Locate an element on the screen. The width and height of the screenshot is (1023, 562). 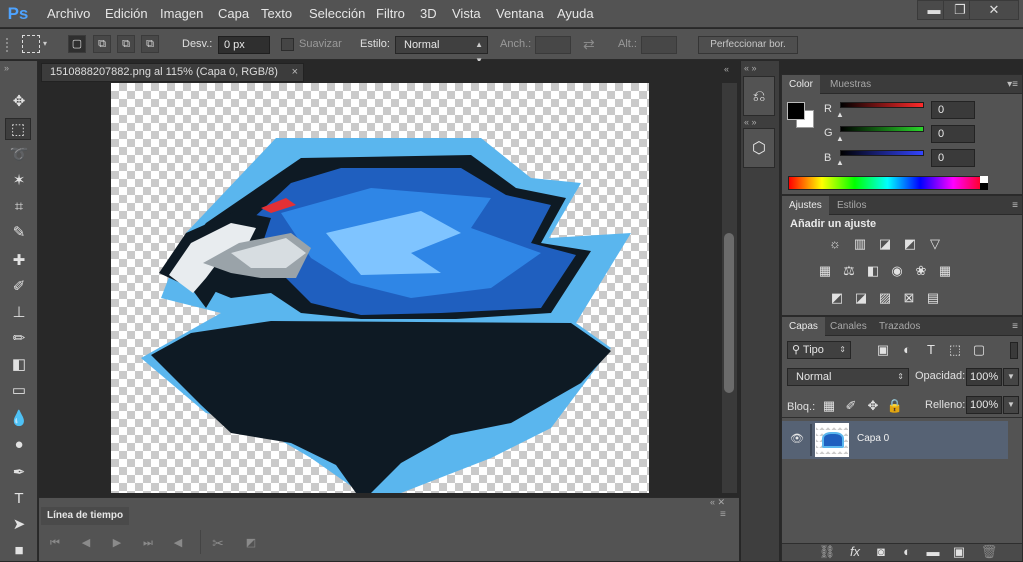
filter-toggle is located at coordinates (1014, 350).